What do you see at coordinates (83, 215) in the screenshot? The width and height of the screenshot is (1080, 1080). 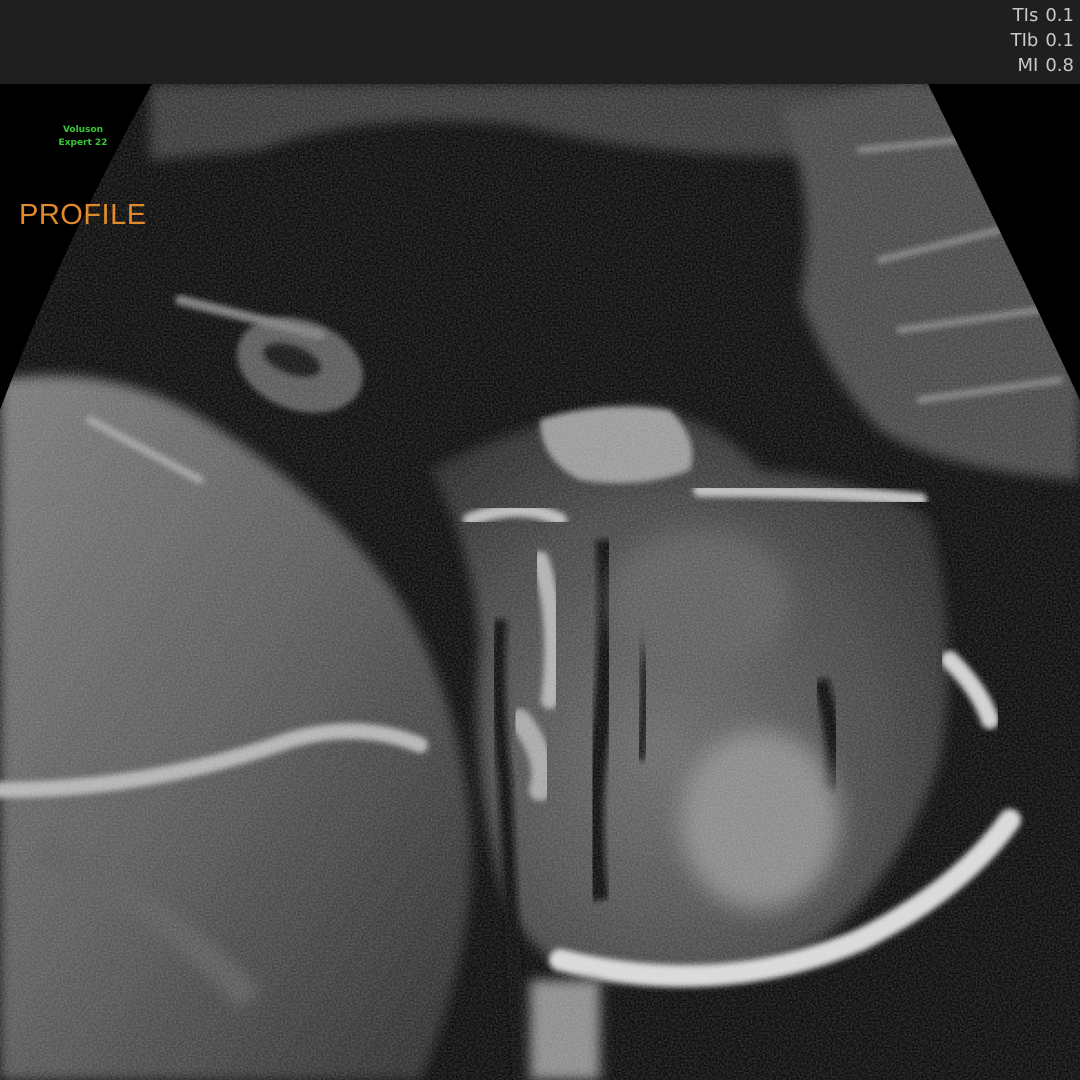 I see `view-annotation-label: PROFILE` at bounding box center [83, 215].